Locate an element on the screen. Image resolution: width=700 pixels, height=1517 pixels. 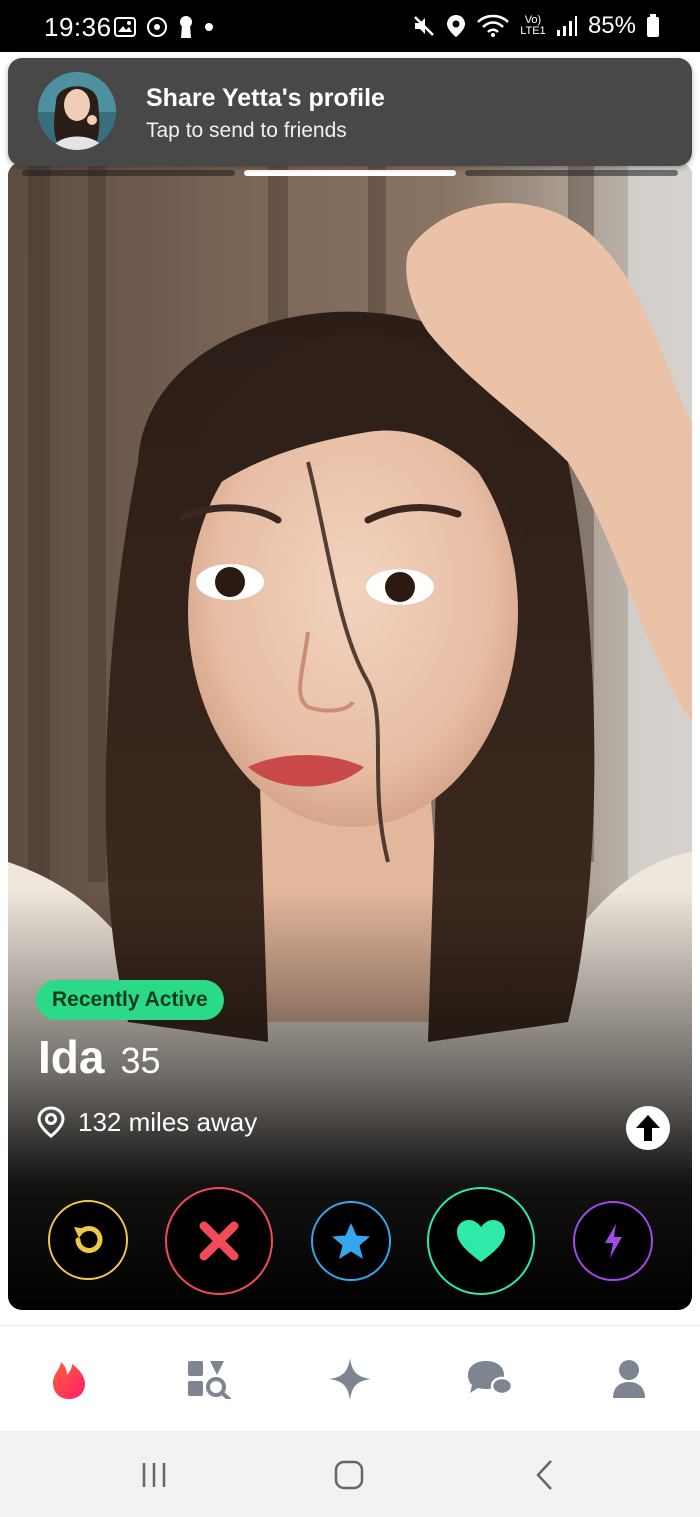
status-notification-icons is located at coordinates (164, 27).